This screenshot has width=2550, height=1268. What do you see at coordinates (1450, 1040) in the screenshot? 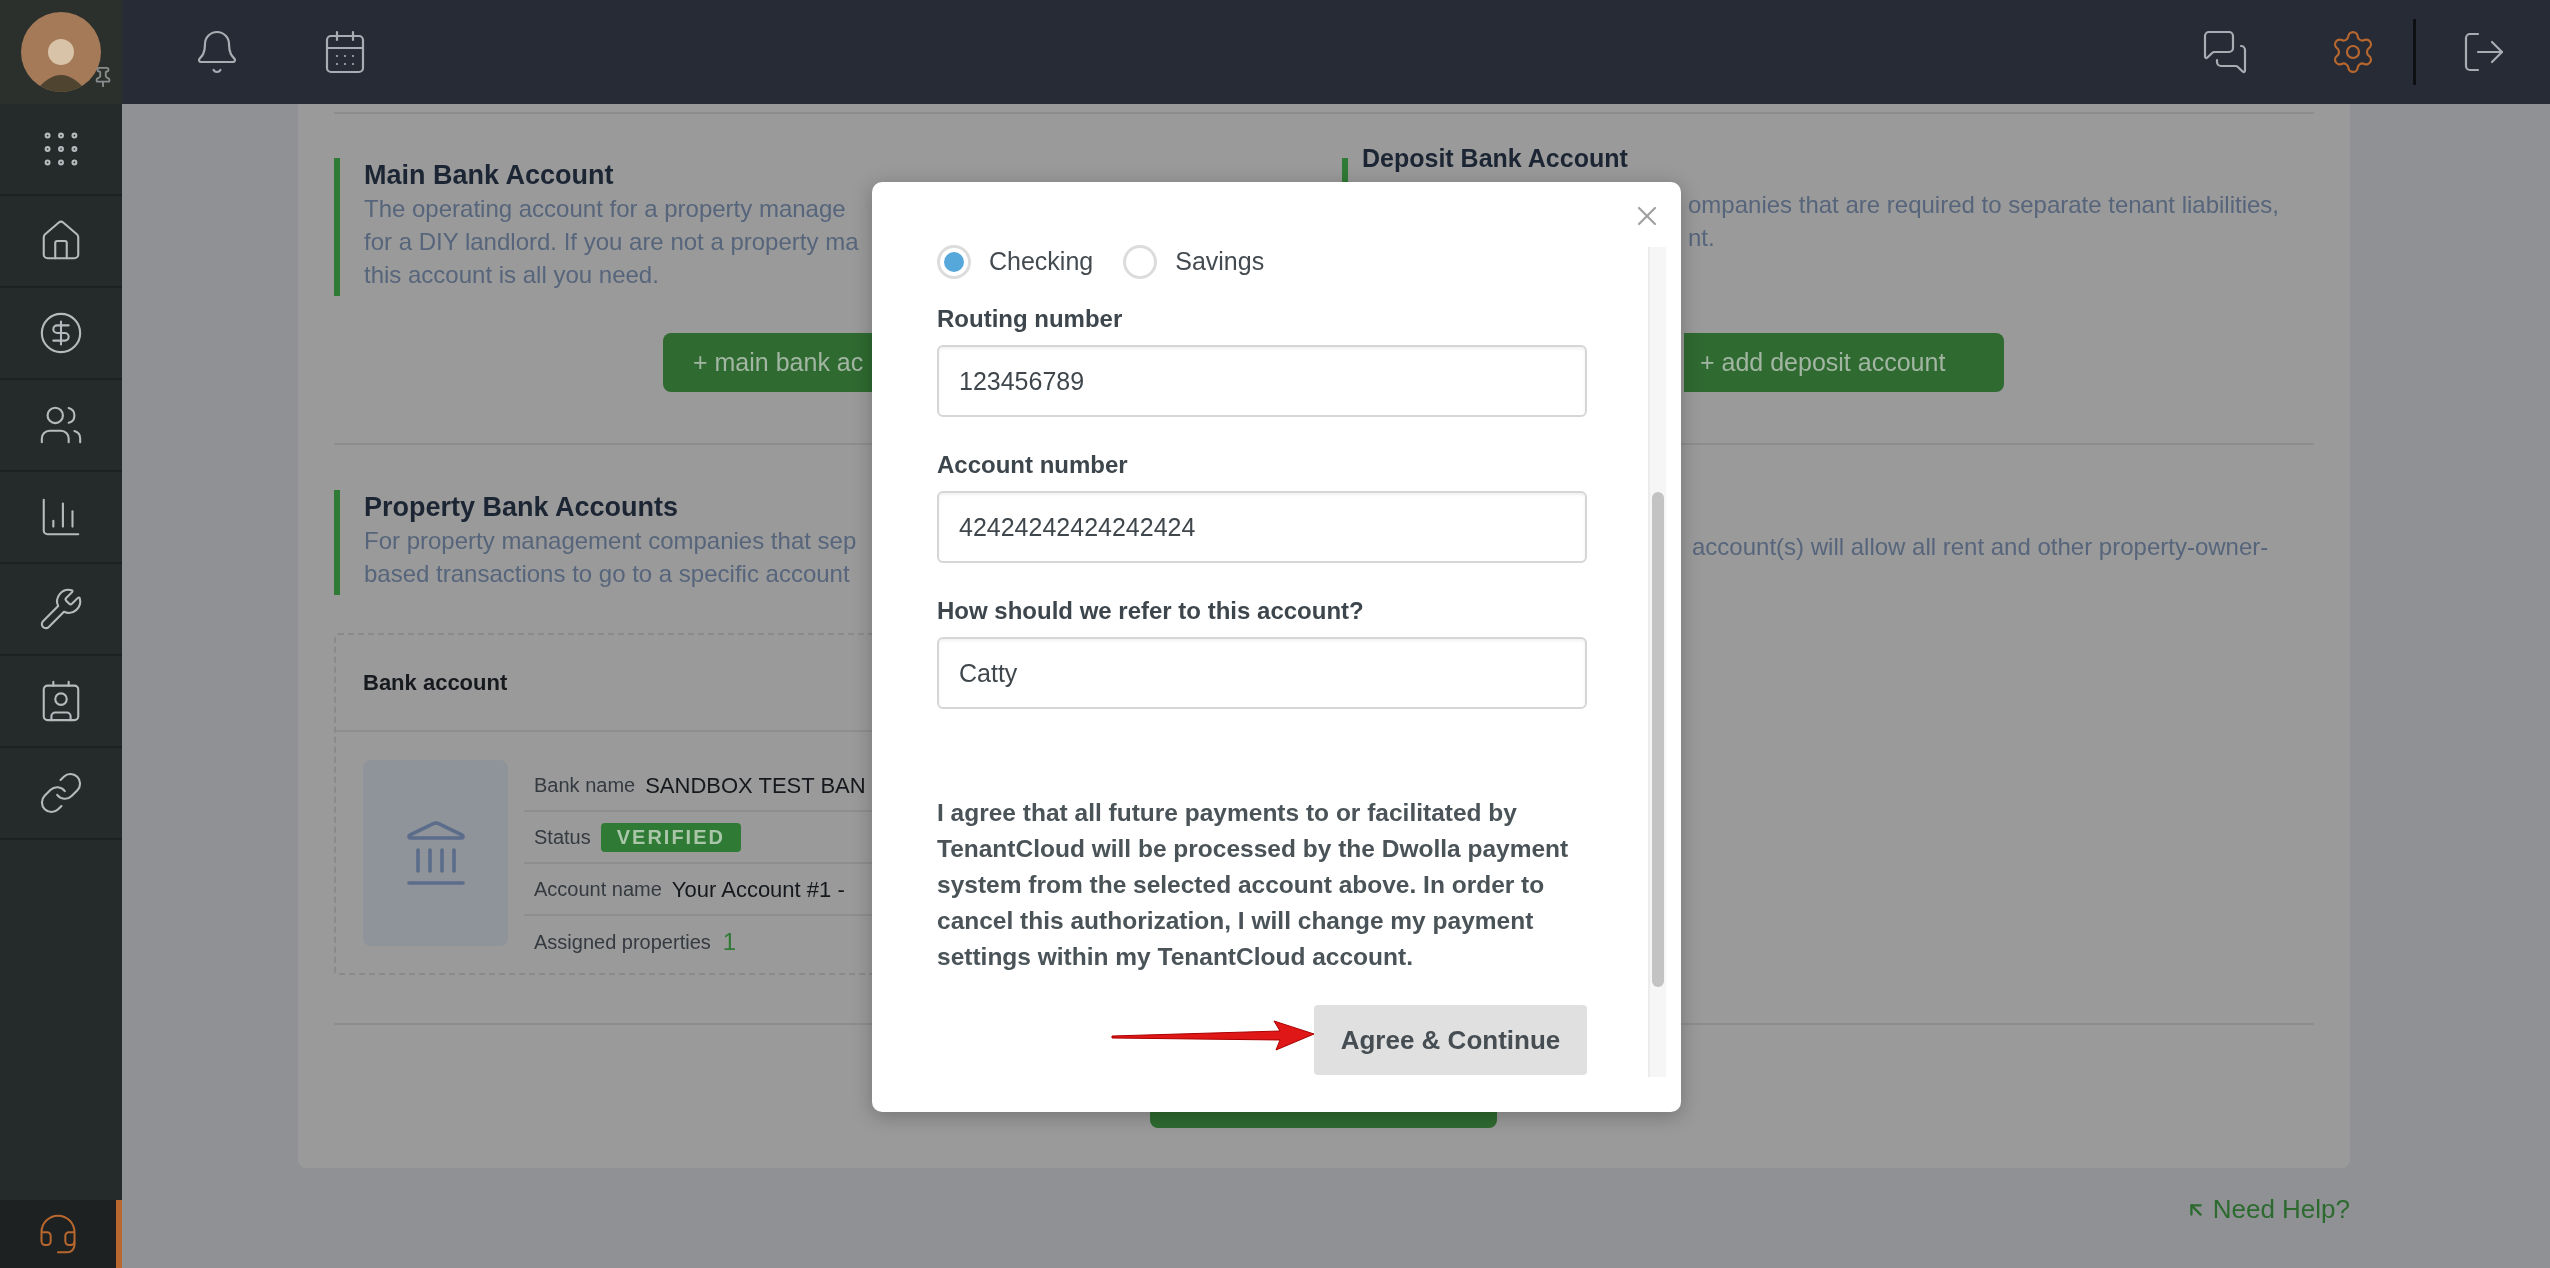
I see `agree-continue-button: Agree & Continue` at bounding box center [1450, 1040].